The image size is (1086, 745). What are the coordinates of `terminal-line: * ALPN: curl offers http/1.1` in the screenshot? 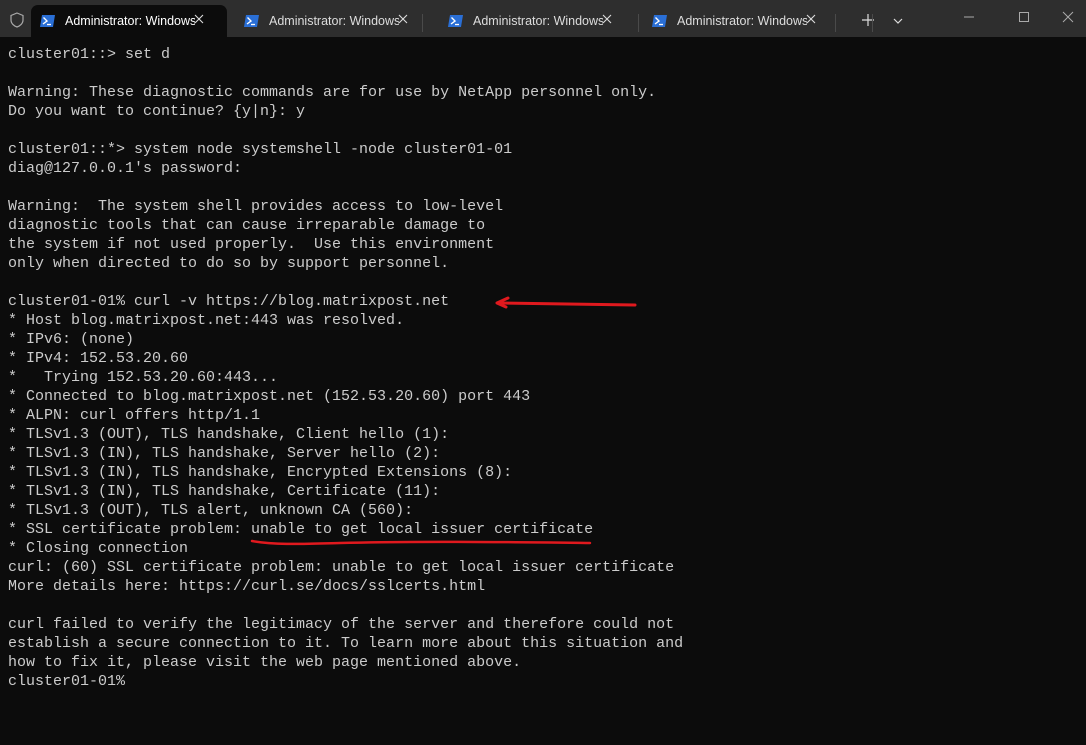 It's located at (134, 415).